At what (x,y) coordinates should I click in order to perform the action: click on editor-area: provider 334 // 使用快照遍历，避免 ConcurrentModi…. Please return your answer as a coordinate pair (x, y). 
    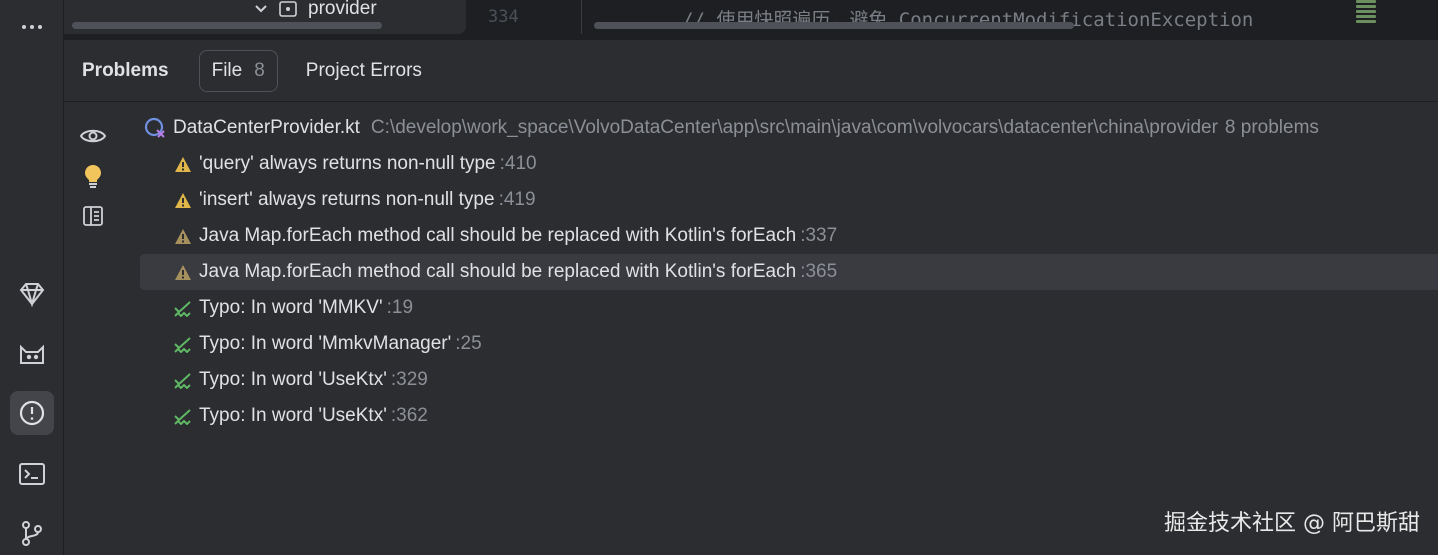
    Looking at the image, I should click on (751, 20).